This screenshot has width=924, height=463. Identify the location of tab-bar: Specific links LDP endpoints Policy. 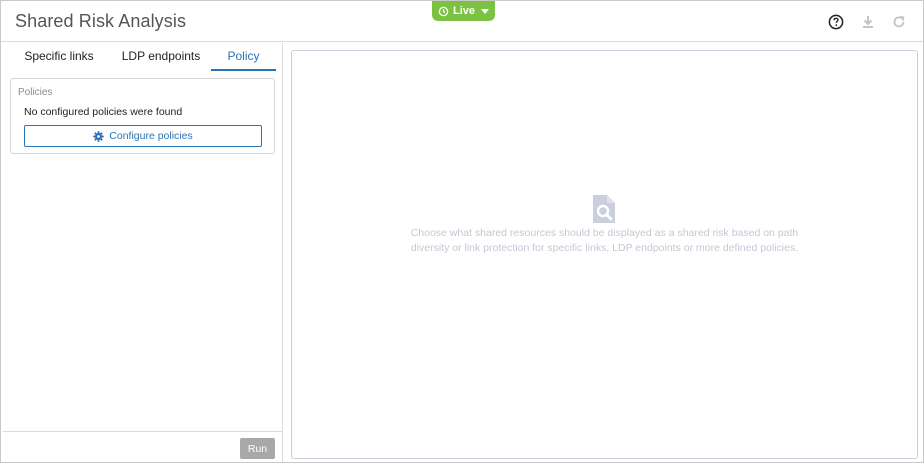
(146, 57).